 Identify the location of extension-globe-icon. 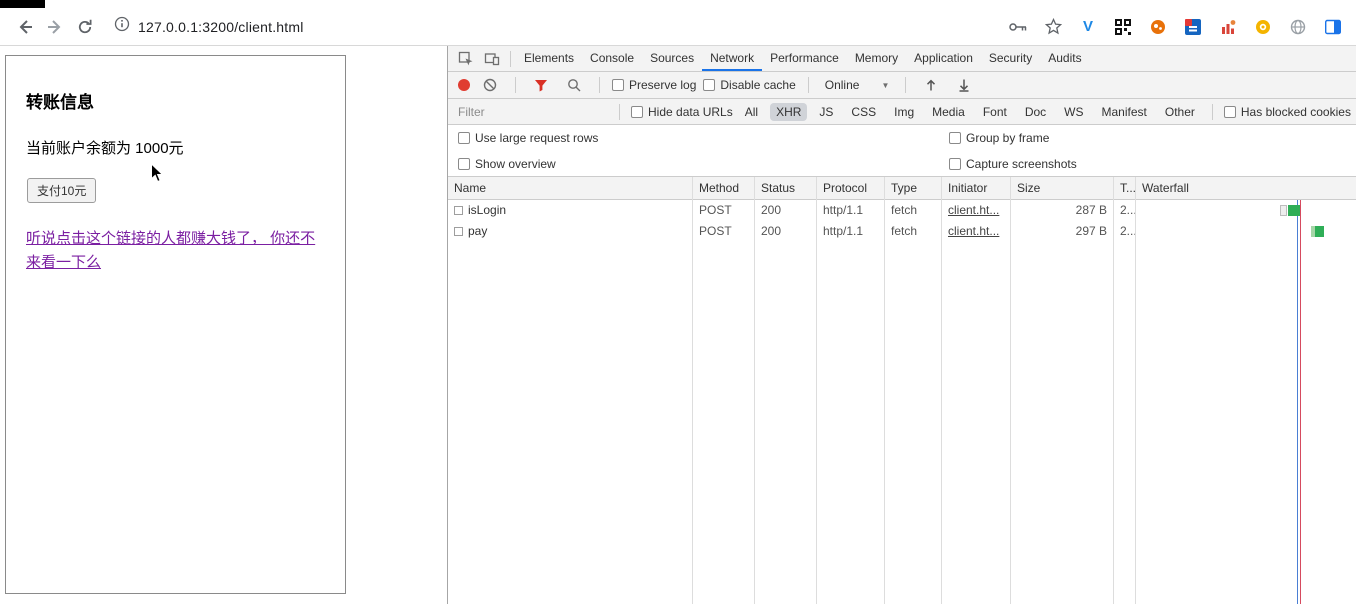
(1298, 27).